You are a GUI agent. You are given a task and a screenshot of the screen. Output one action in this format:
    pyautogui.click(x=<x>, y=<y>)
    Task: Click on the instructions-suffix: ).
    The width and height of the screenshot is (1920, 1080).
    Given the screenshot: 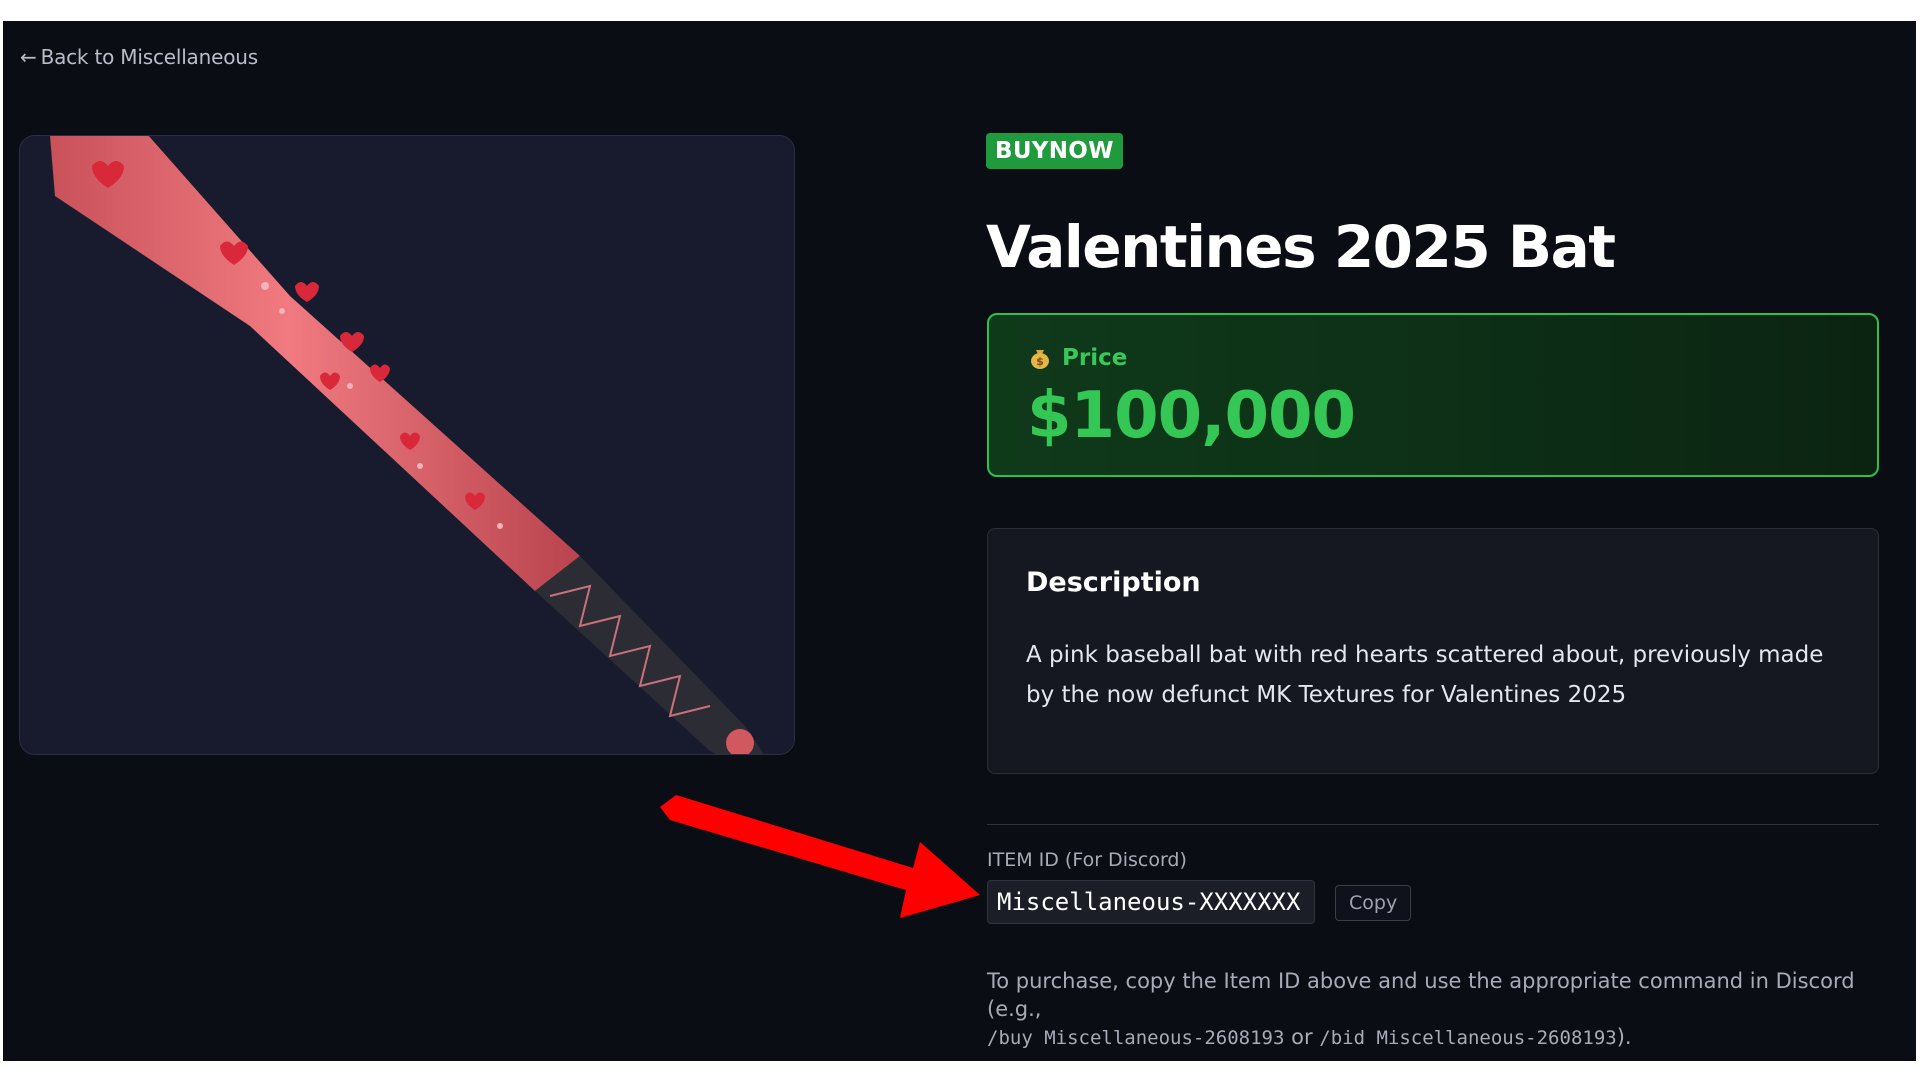 What is the action you would take?
    pyautogui.click(x=1624, y=1037)
    